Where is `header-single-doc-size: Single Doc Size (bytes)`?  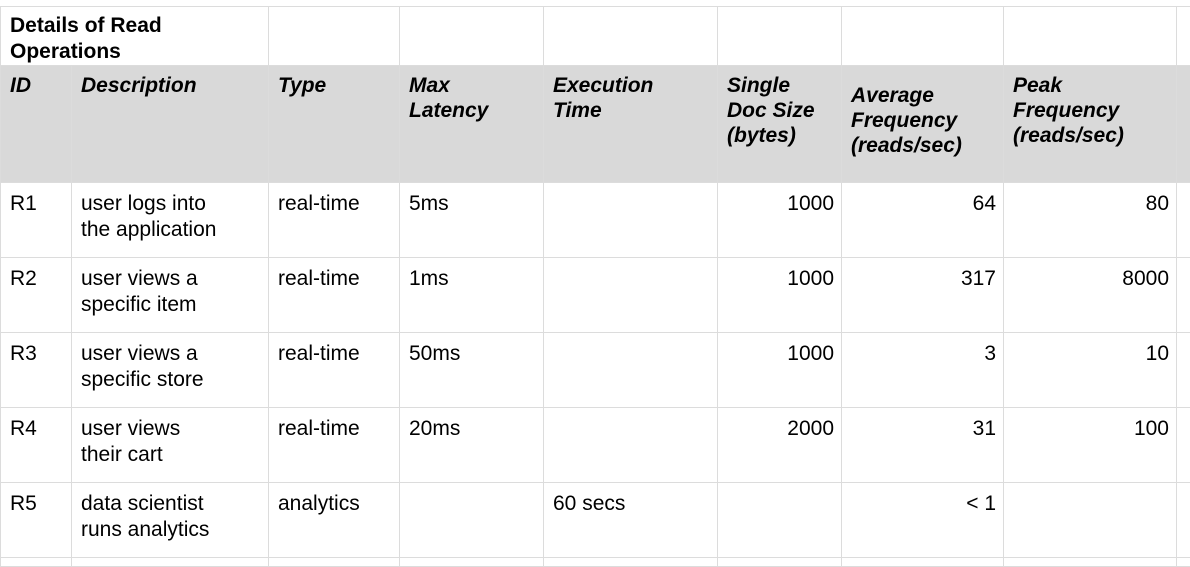 header-single-doc-size: Single Doc Size (bytes) is located at coordinates (780, 124).